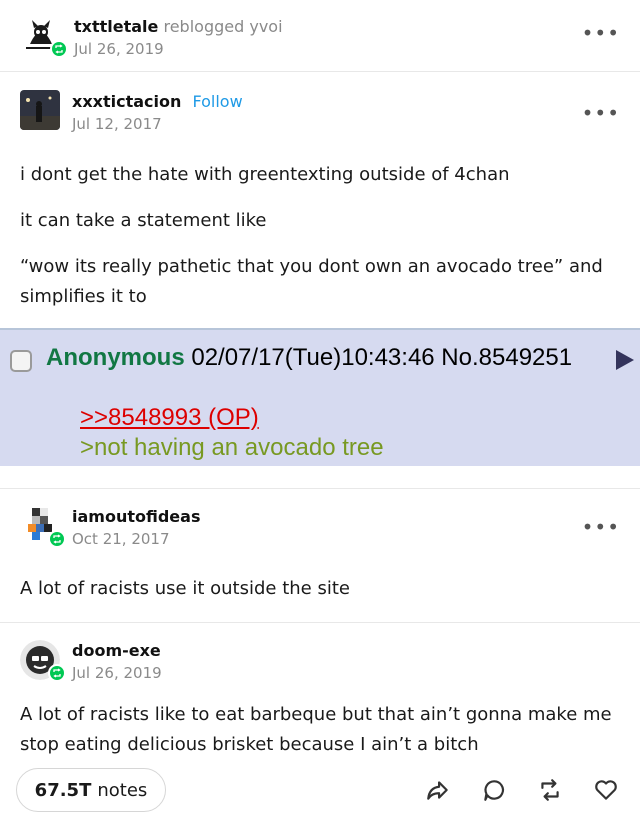 The height and width of the screenshot is (823, 640). Describe the element at coordinates (122, 790) in the screenshot. I see `notes-label: notes` at that location.